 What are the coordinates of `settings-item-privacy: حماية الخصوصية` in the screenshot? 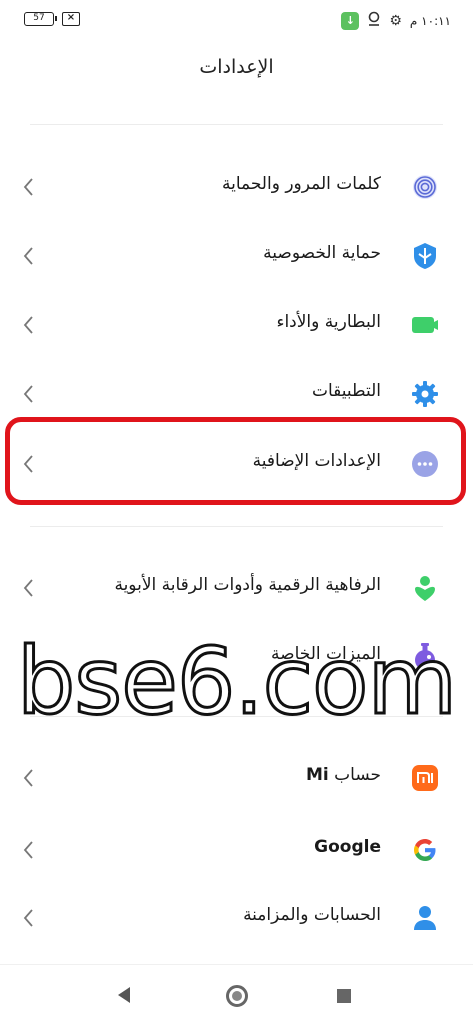 It's located at (236, 256).